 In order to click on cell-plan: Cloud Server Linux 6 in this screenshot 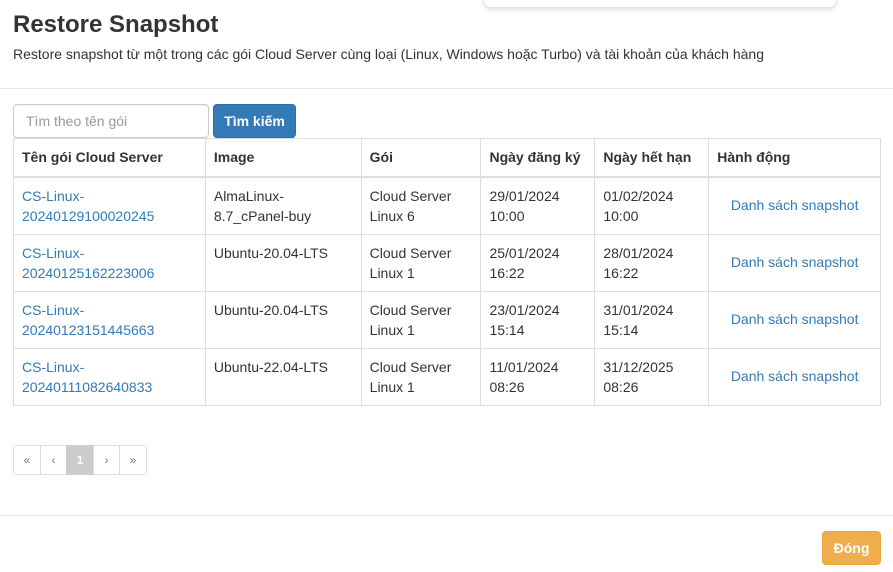, I will do `click(421, 205)`.